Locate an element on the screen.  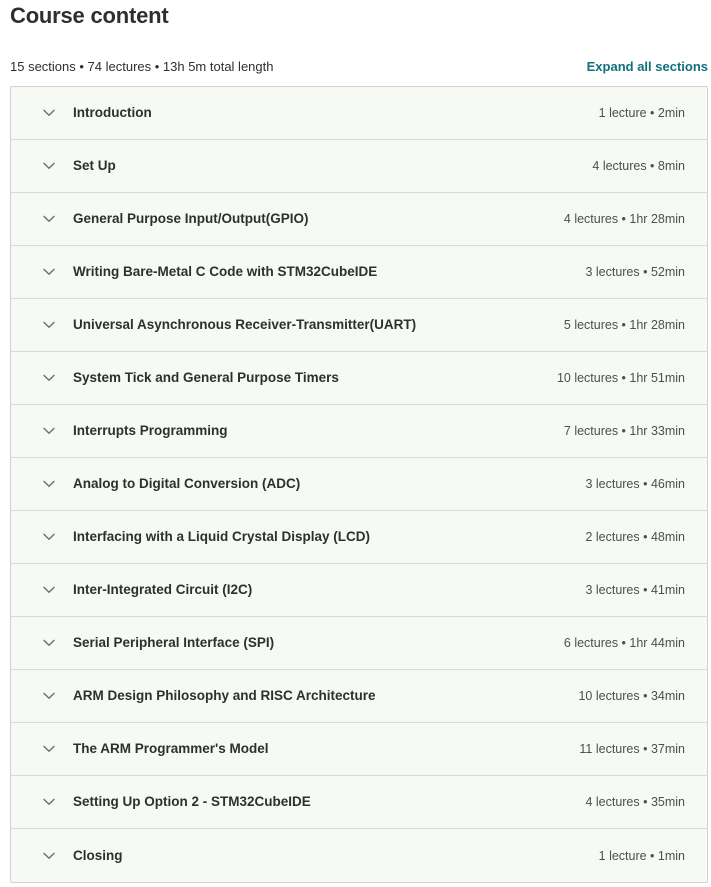
section-row: Introduction 1 lecture • 2min is located at coordinates (359, 113).